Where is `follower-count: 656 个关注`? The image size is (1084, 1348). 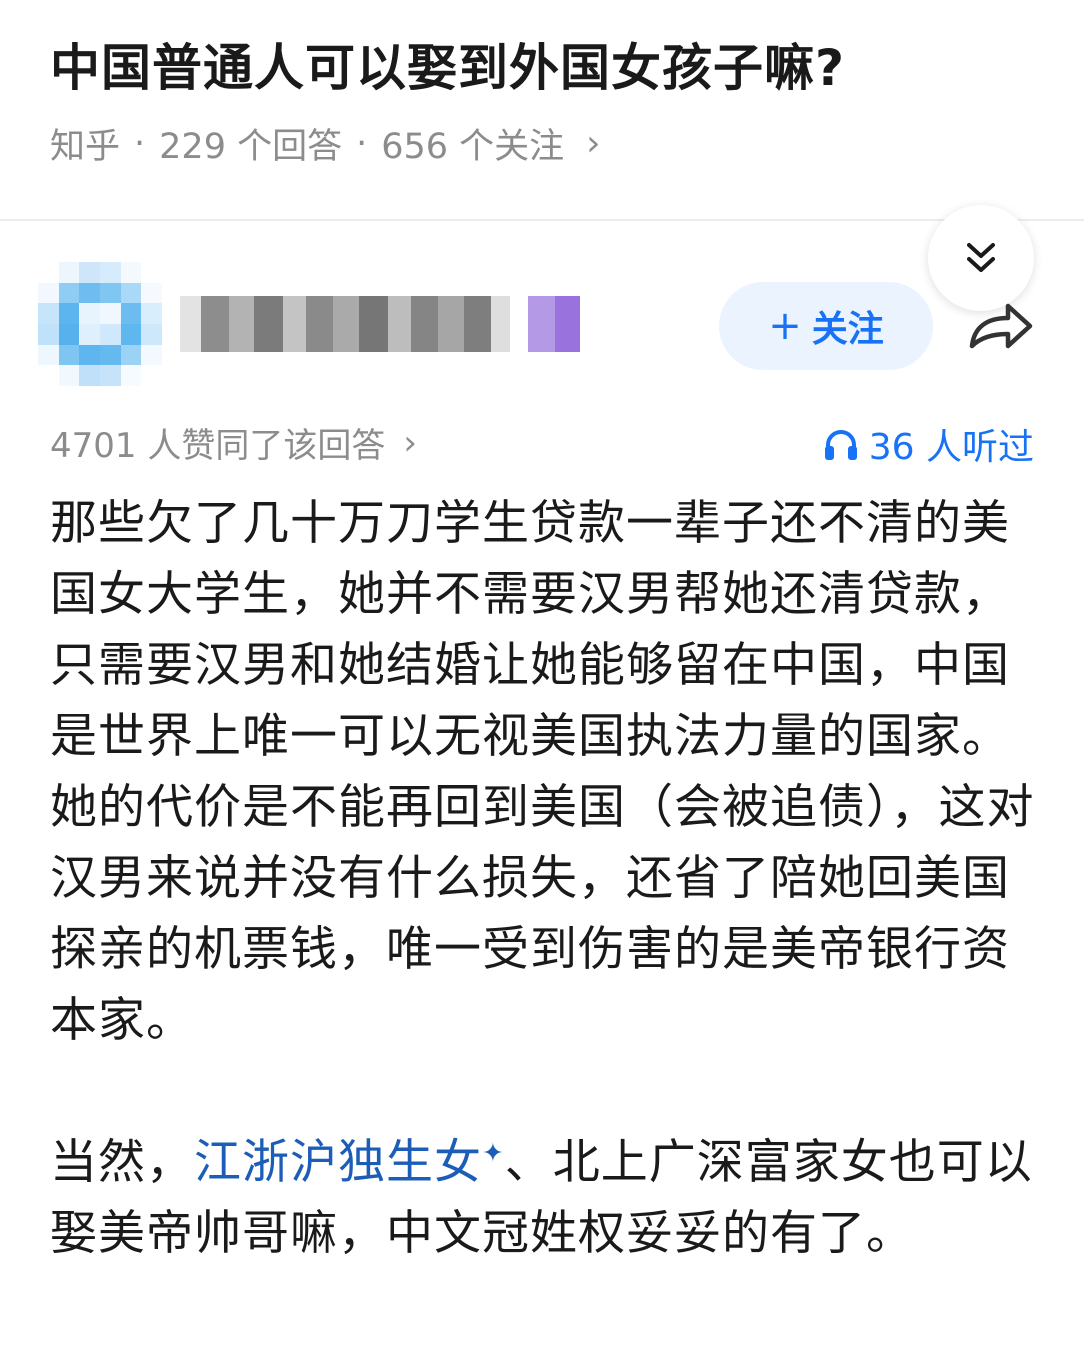
follower-count: 656 个关注 is located at coordinates (473, 147).